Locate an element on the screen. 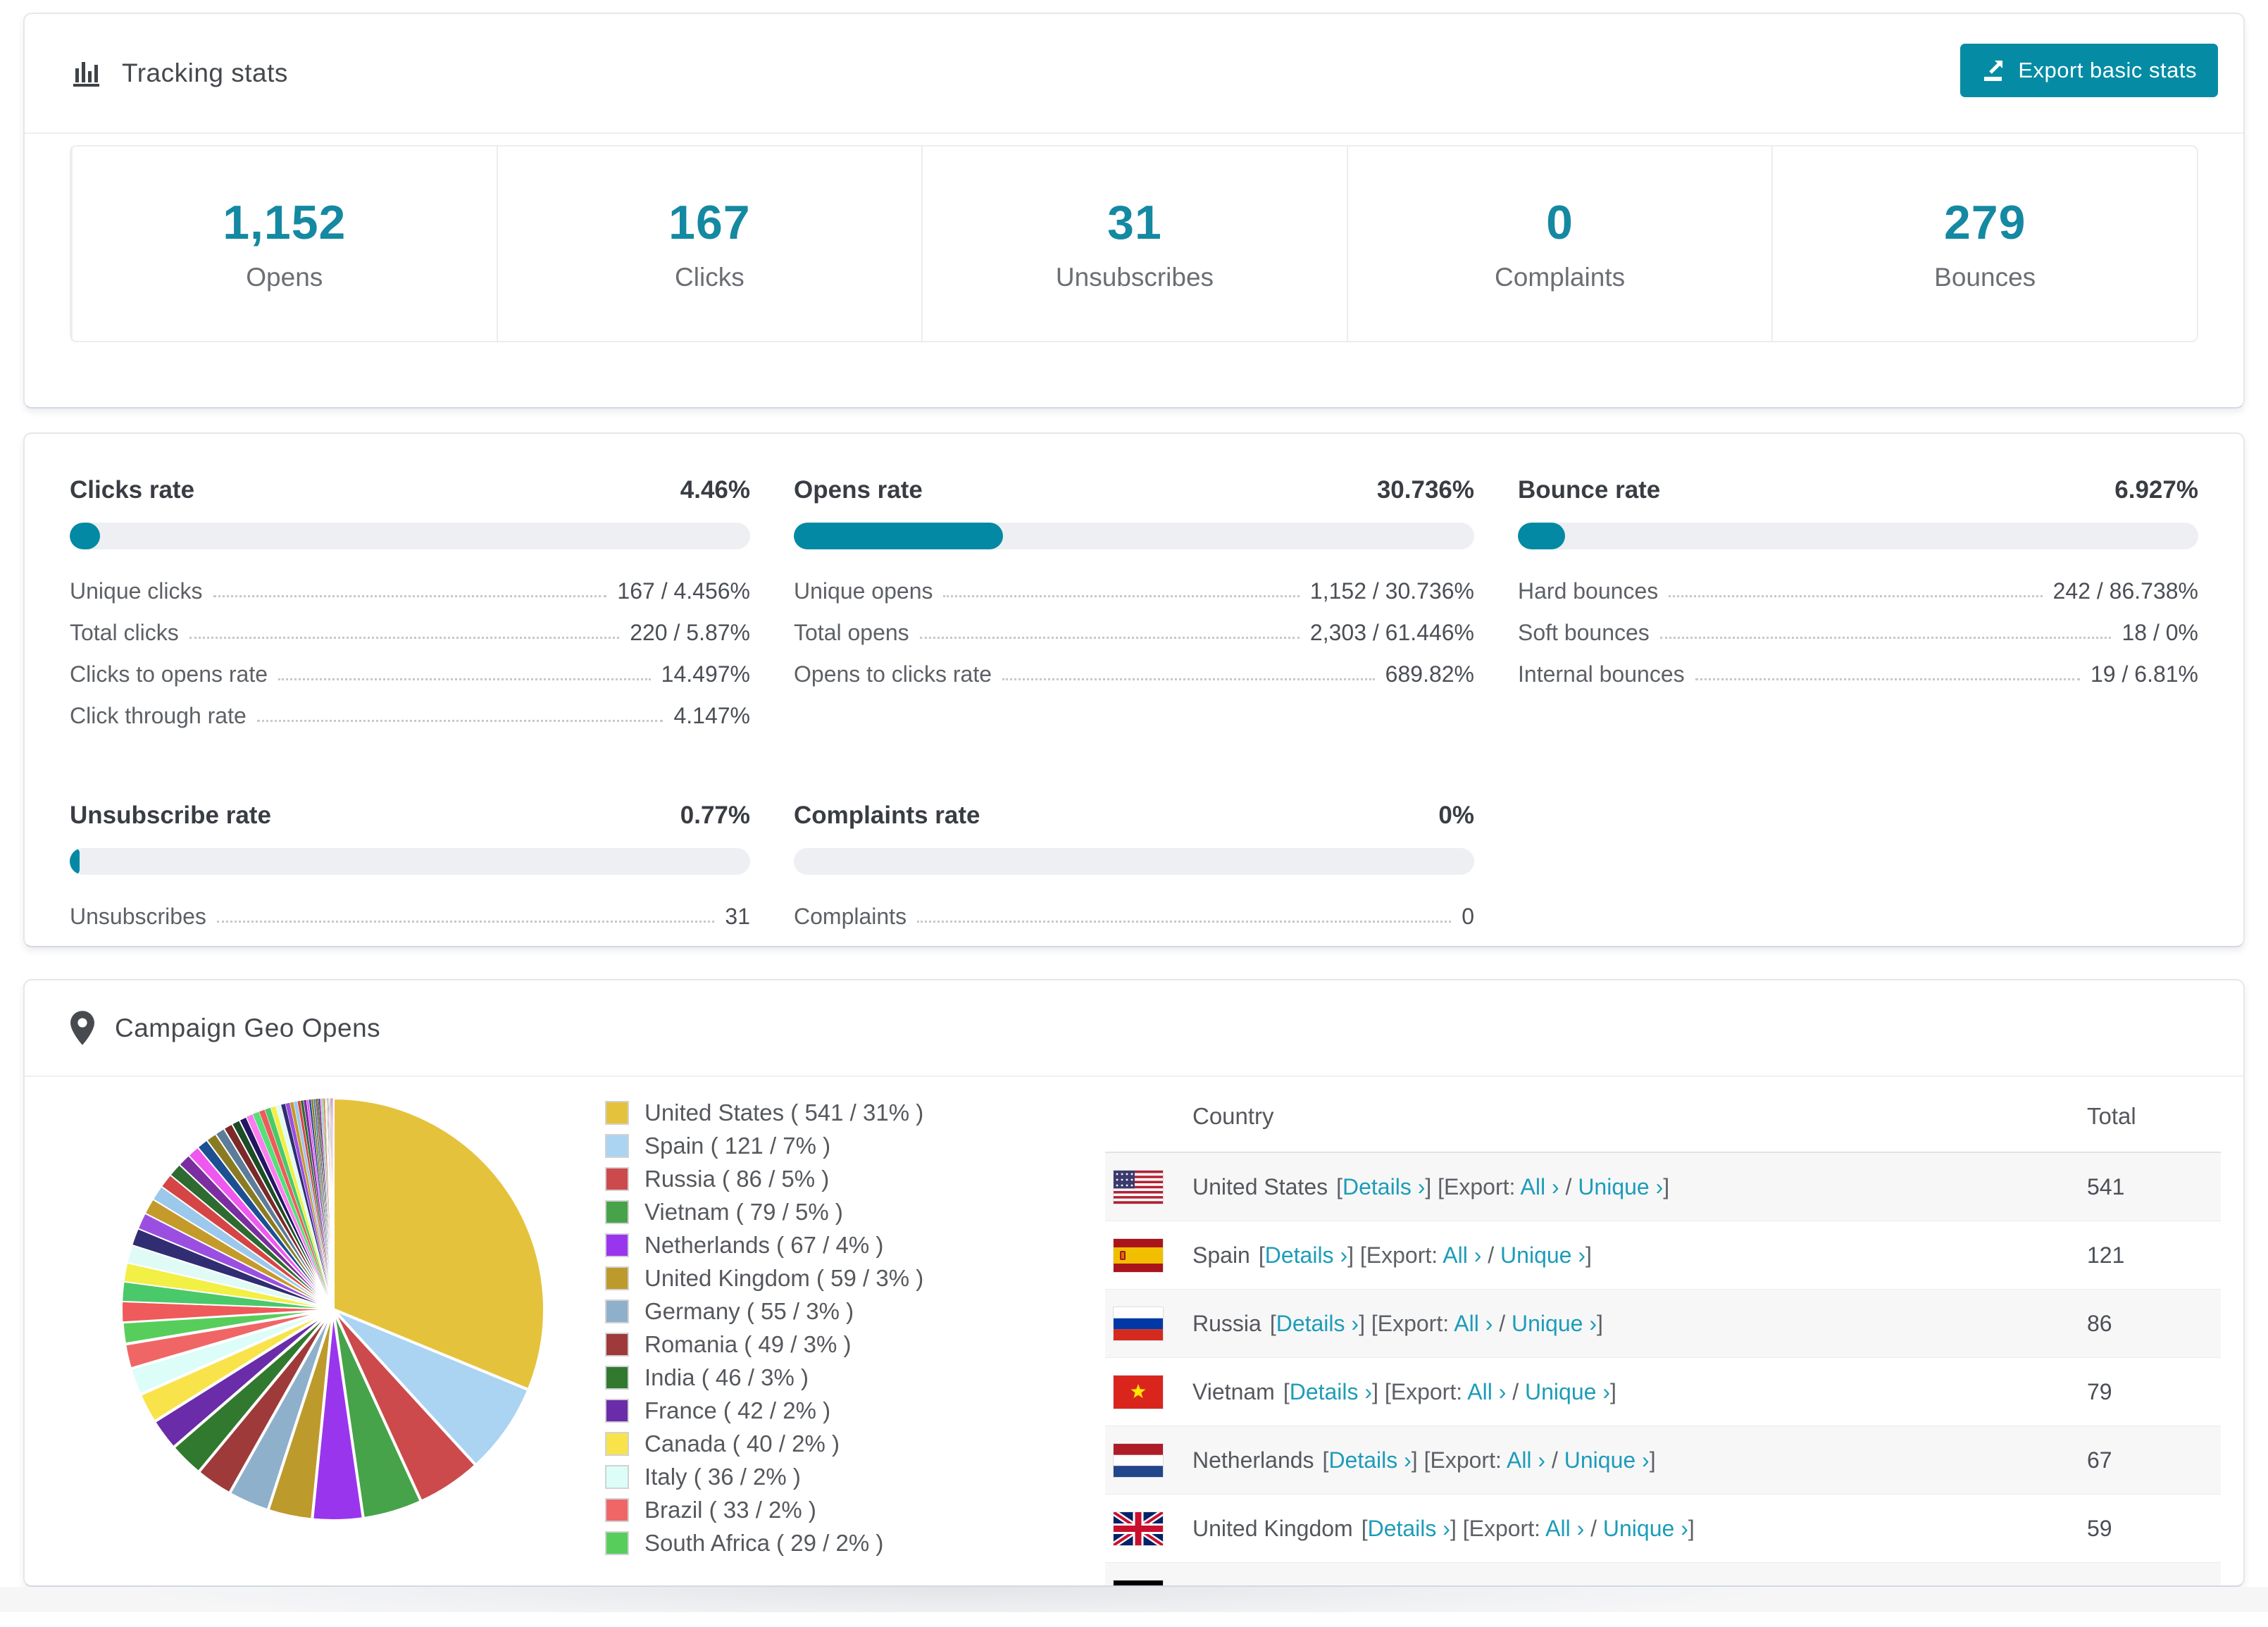 The image size is (2268, 1627). geo-pie-chart is located at coordinates (333, 1309).